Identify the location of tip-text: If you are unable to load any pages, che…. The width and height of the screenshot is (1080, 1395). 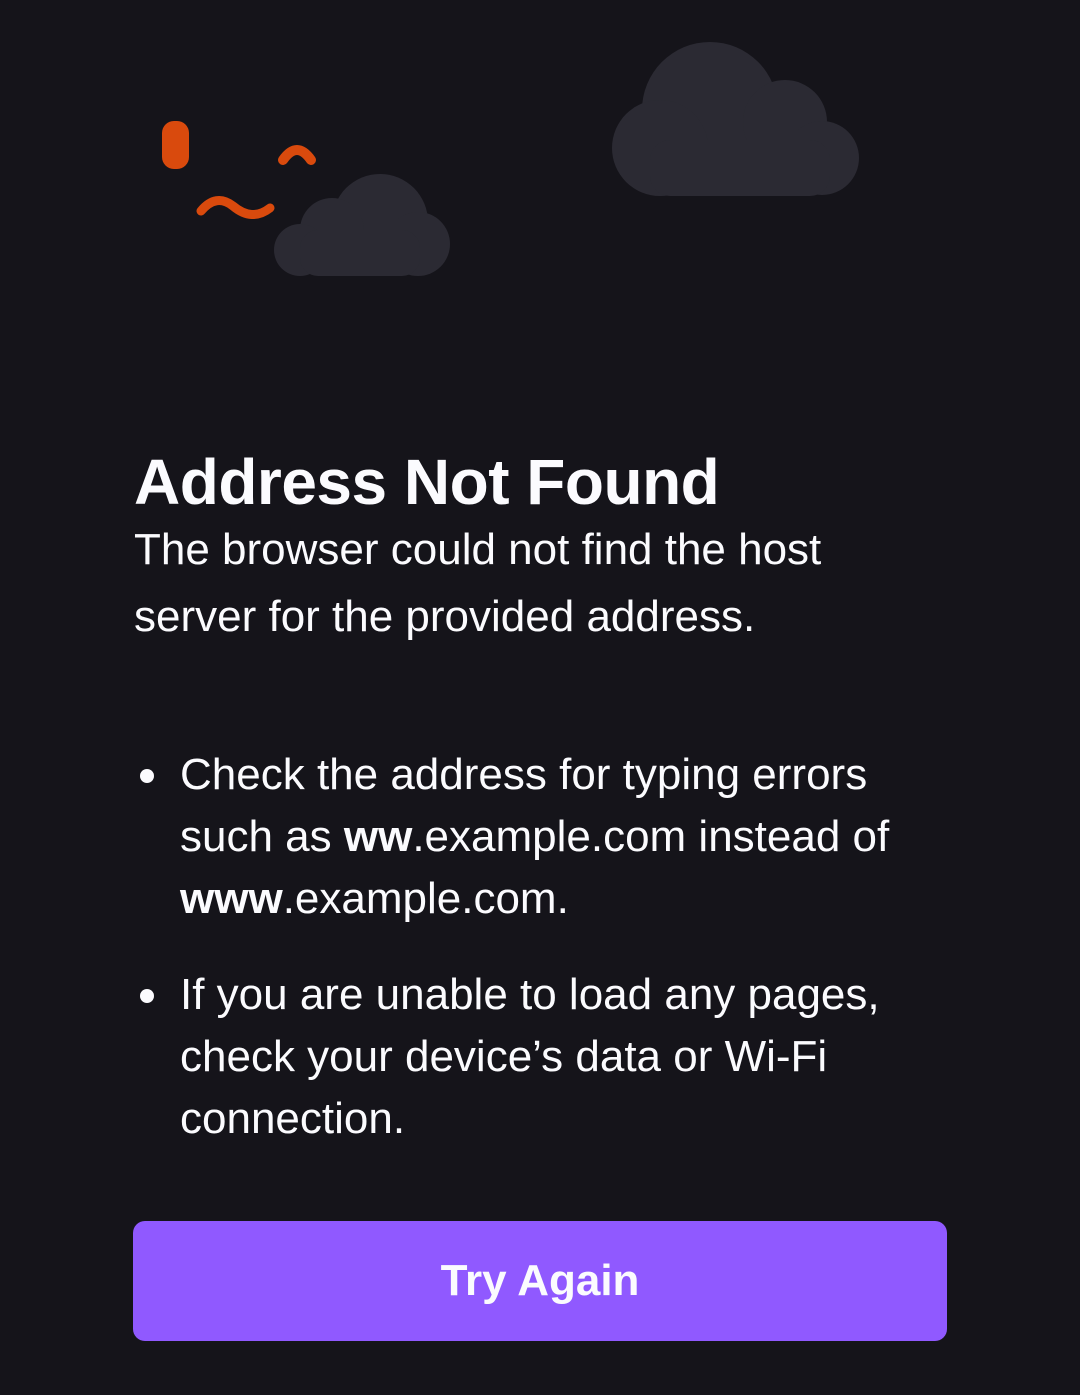
(530, 1056).